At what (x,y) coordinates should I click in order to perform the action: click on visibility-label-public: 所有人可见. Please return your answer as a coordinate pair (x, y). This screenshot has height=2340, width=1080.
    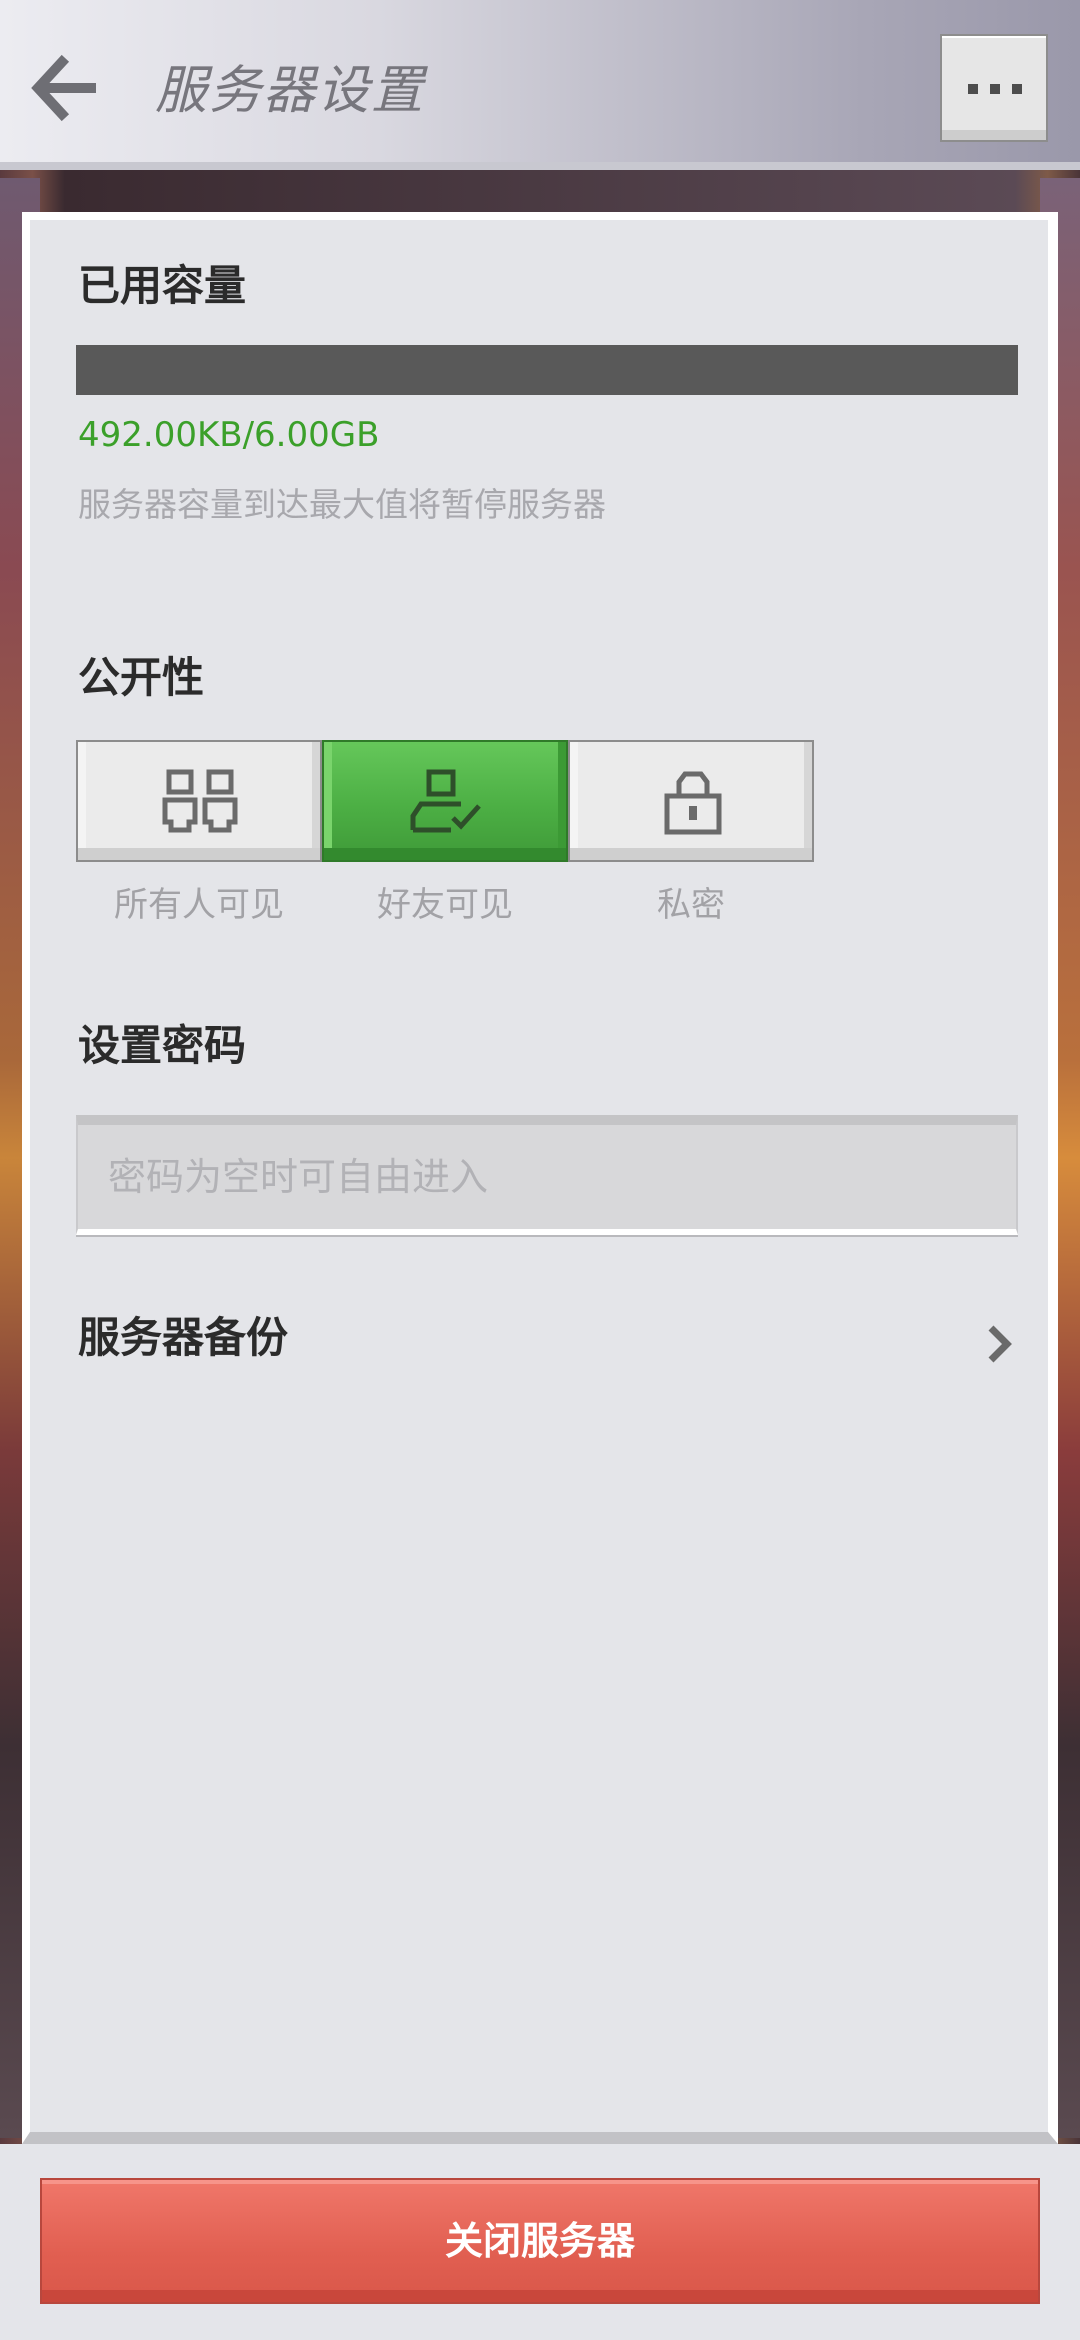
    Looking at the image, I should click on (199, 905).